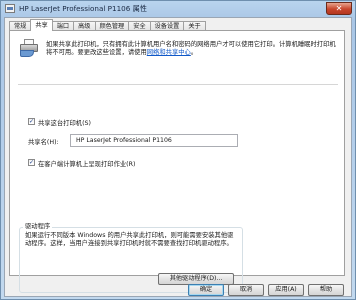 Image resolution: width=356 pixels, height=300 pixels. What do you see at coordinates (286, 290) in the screenshot?
I see `apply-button: 应用(A)` at bounding box center [286, 290].